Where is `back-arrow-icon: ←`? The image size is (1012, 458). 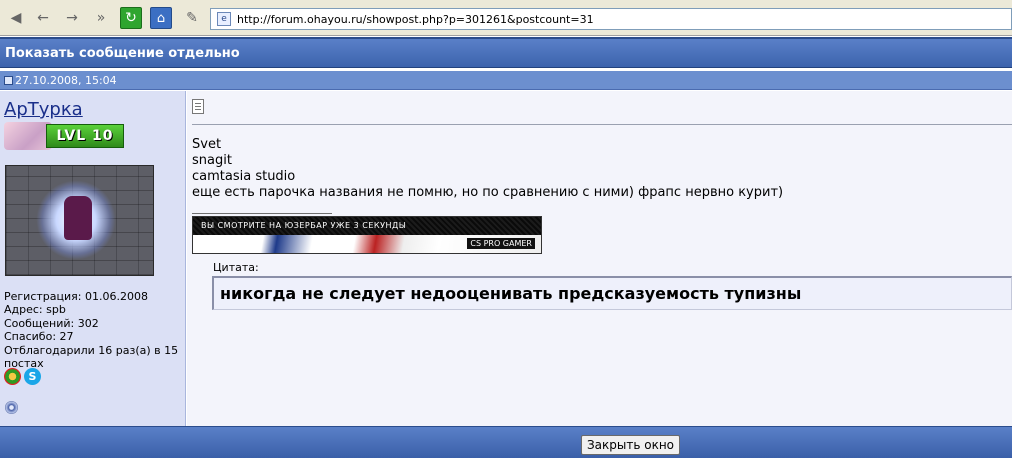 back-arrow-icon: ← is located at coordinates (43, 18).